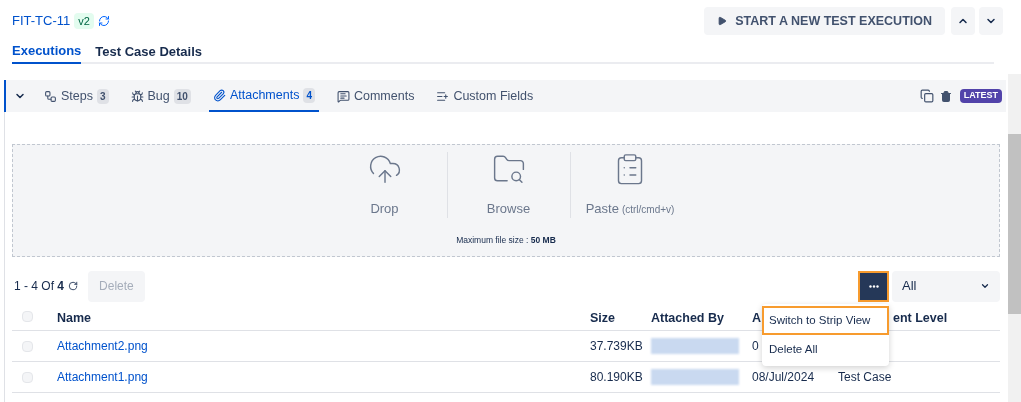  What do you see at coordinates (783, 377) in the screenshot?
I see `attached-date: 08/Jul/2024` at bounding box center [783, 377].